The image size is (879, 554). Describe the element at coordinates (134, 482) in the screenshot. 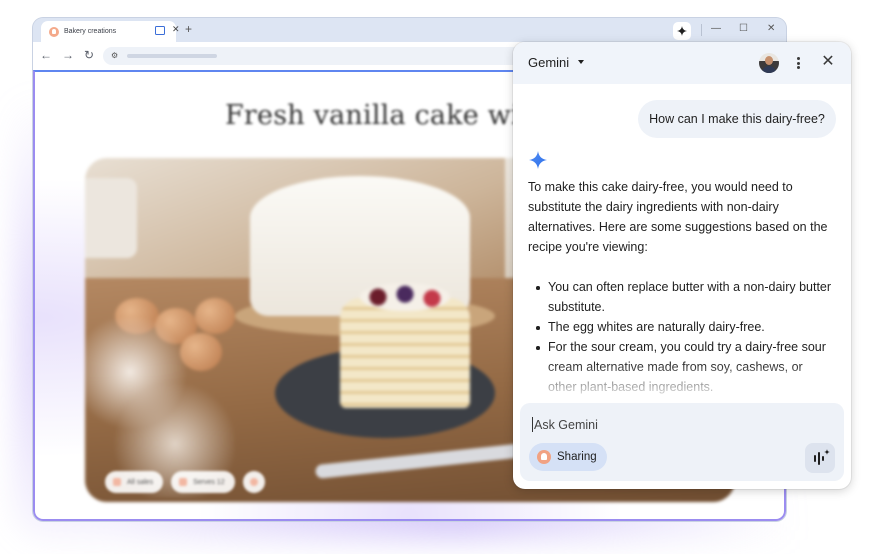

I see `chip-all-sales: All sales` at that location.